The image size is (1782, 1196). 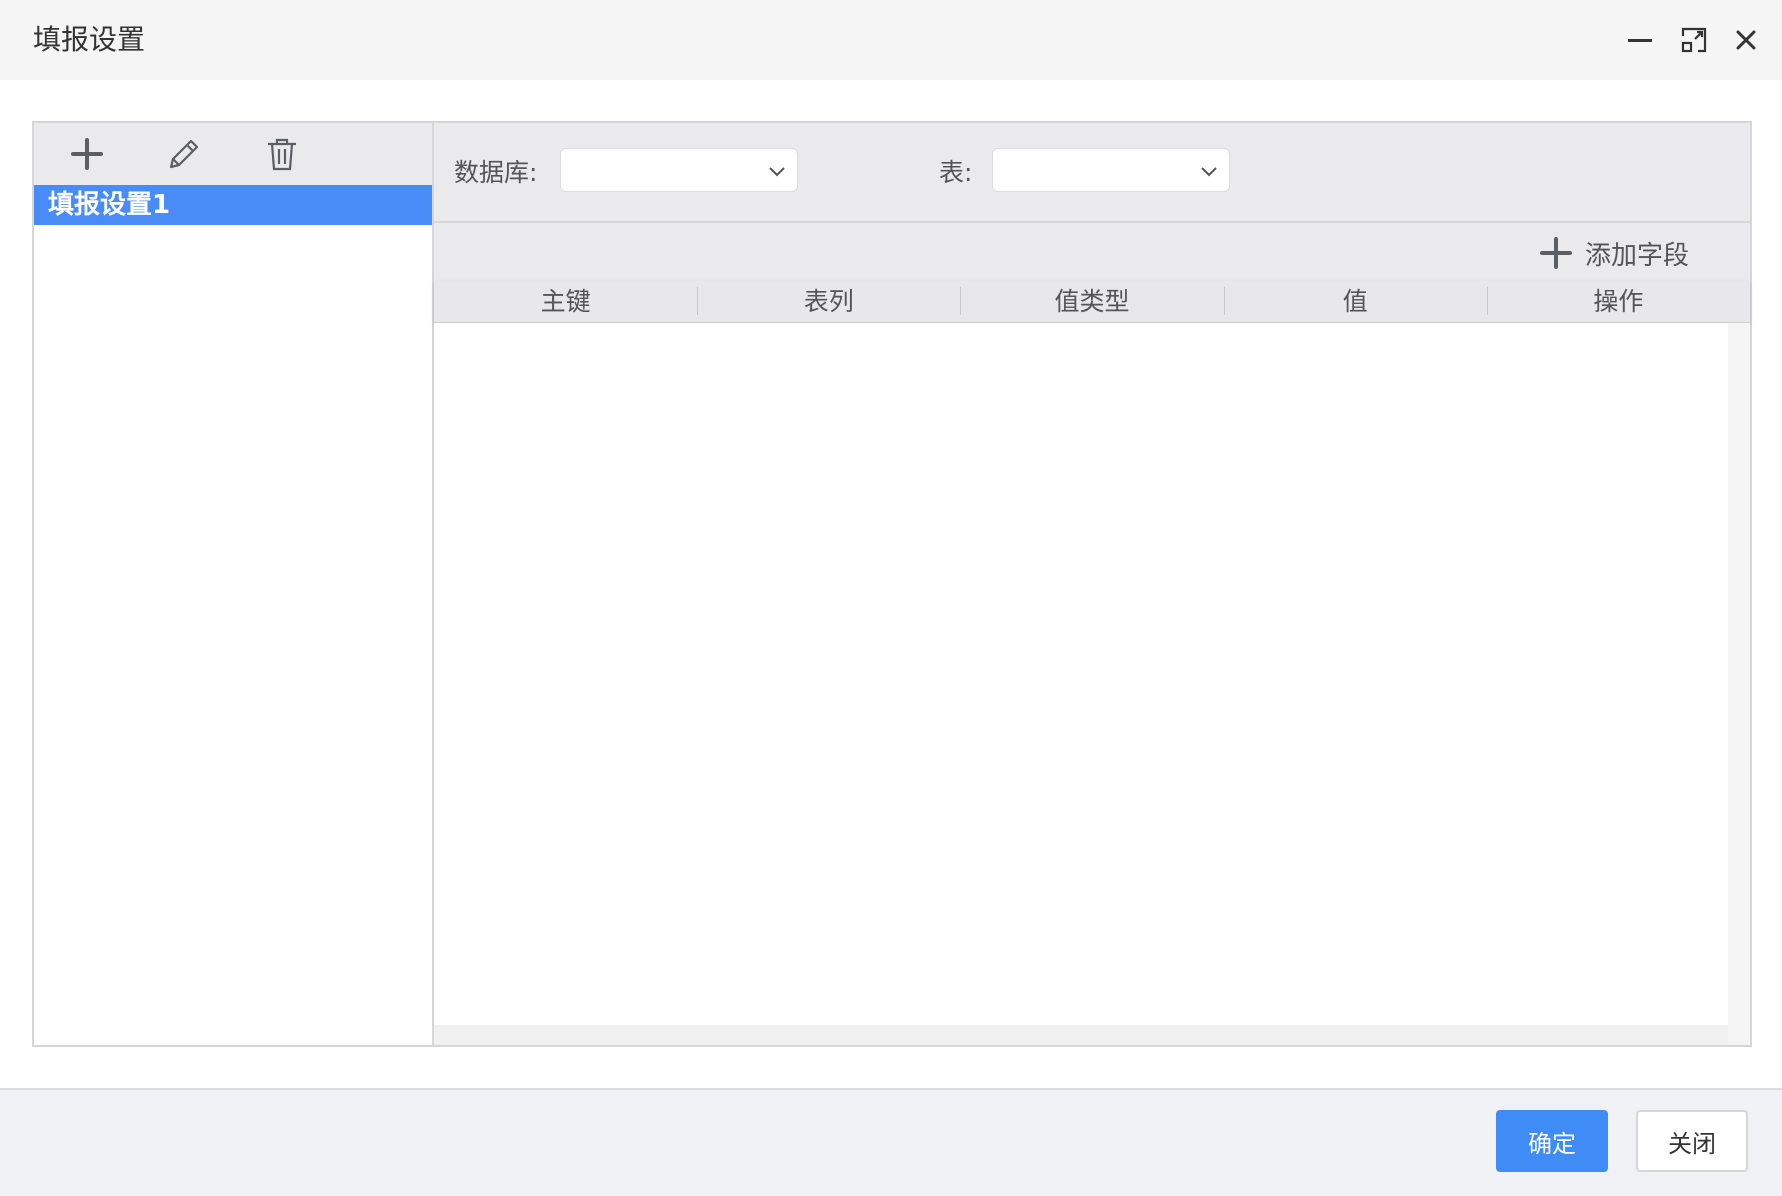 What do you see at coordinates (233, 205) in the screenshot?
I see `list-item-fill-setting-1: 填报设置1` at bounding box center [233, 205].